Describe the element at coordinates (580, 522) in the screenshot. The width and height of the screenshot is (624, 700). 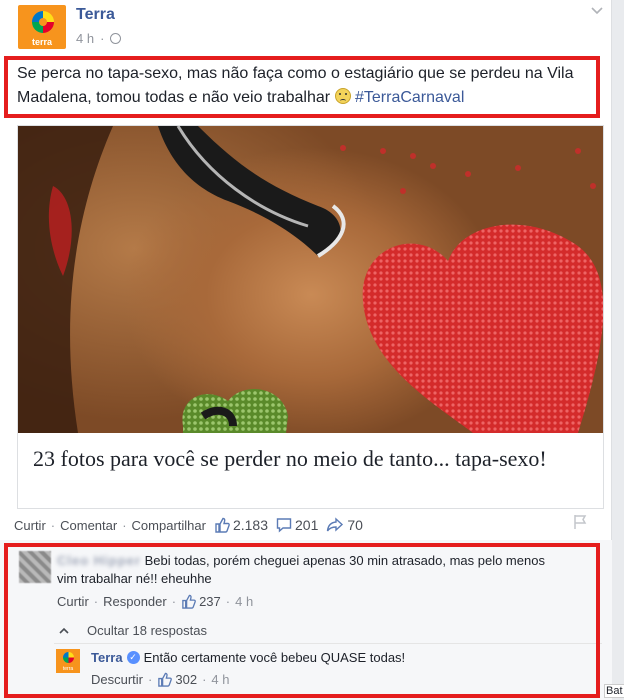
I see `flag-icon` at that location.